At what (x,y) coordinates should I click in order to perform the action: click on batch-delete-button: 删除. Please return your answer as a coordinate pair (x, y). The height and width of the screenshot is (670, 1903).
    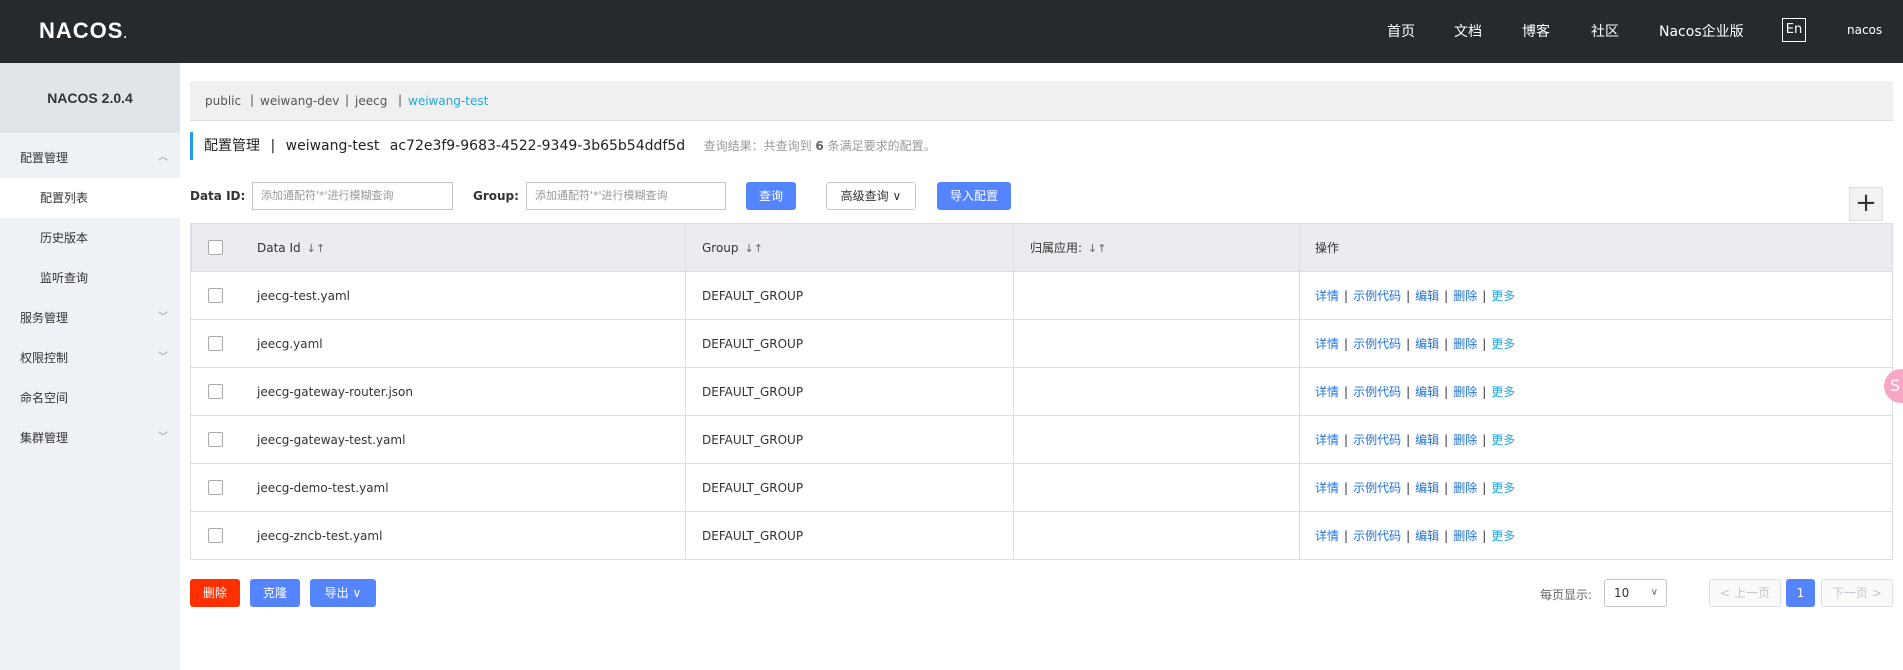
    Looking at the image, I should click on (215, 593).